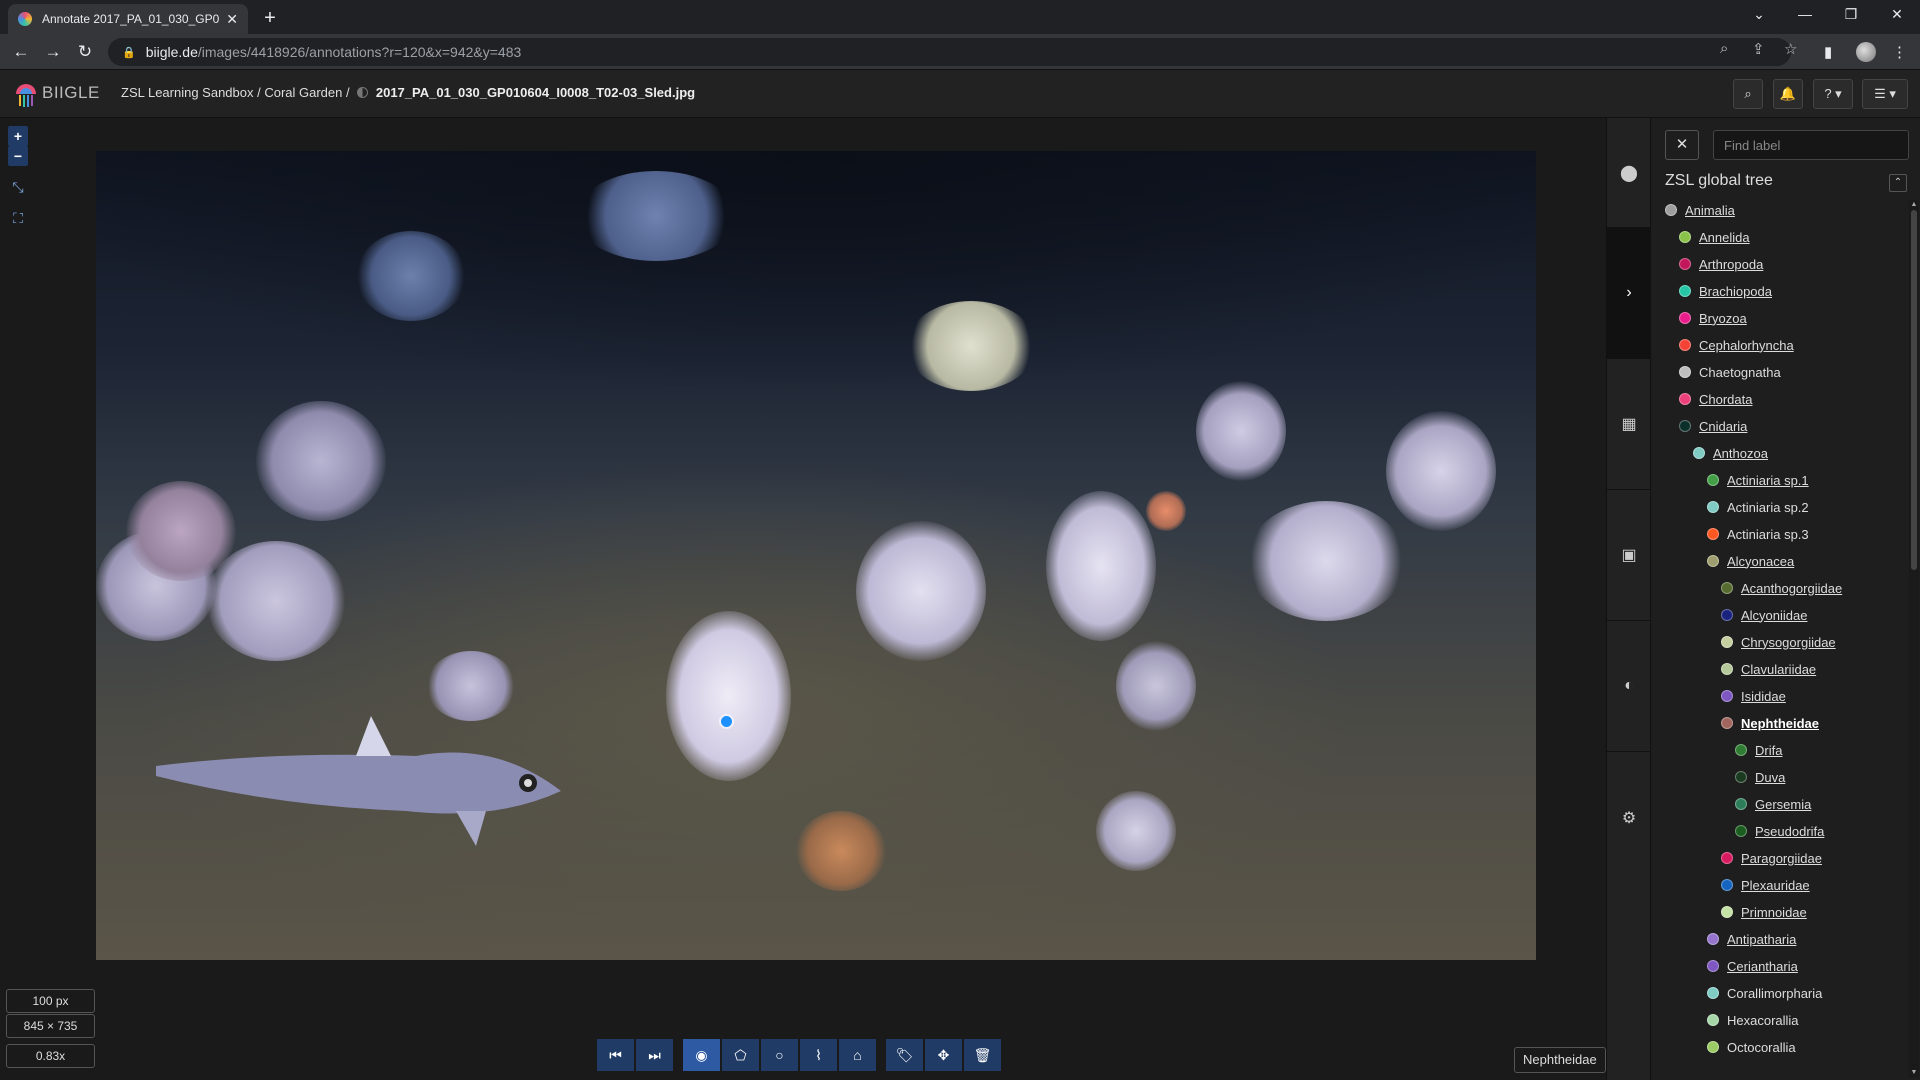  Describe the element at coordinates (18, 136) in the screenshot. I see `zoom-in-button: +` at that location.